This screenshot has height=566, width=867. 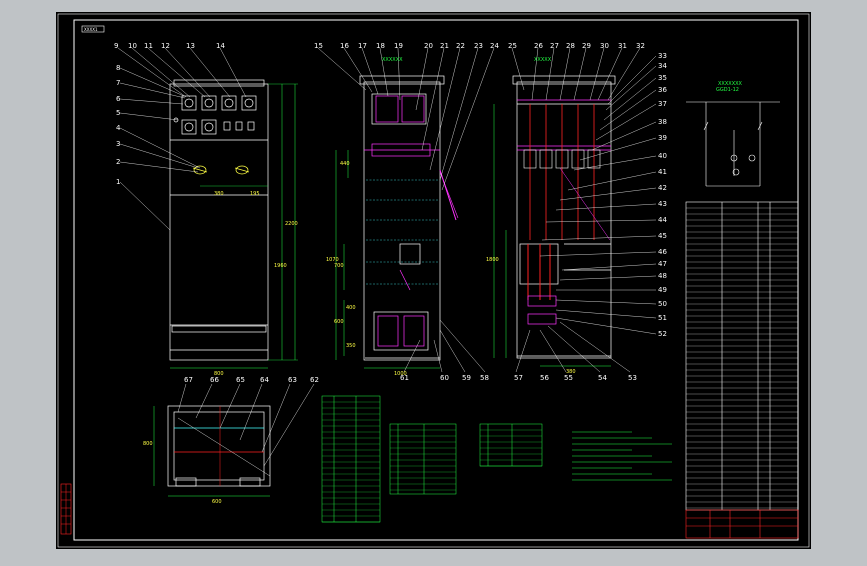 What do you see at coordinates (148, 444) in the screenshot?
I see `dim-plan-depth: 800` at bounding box center [148, 444].